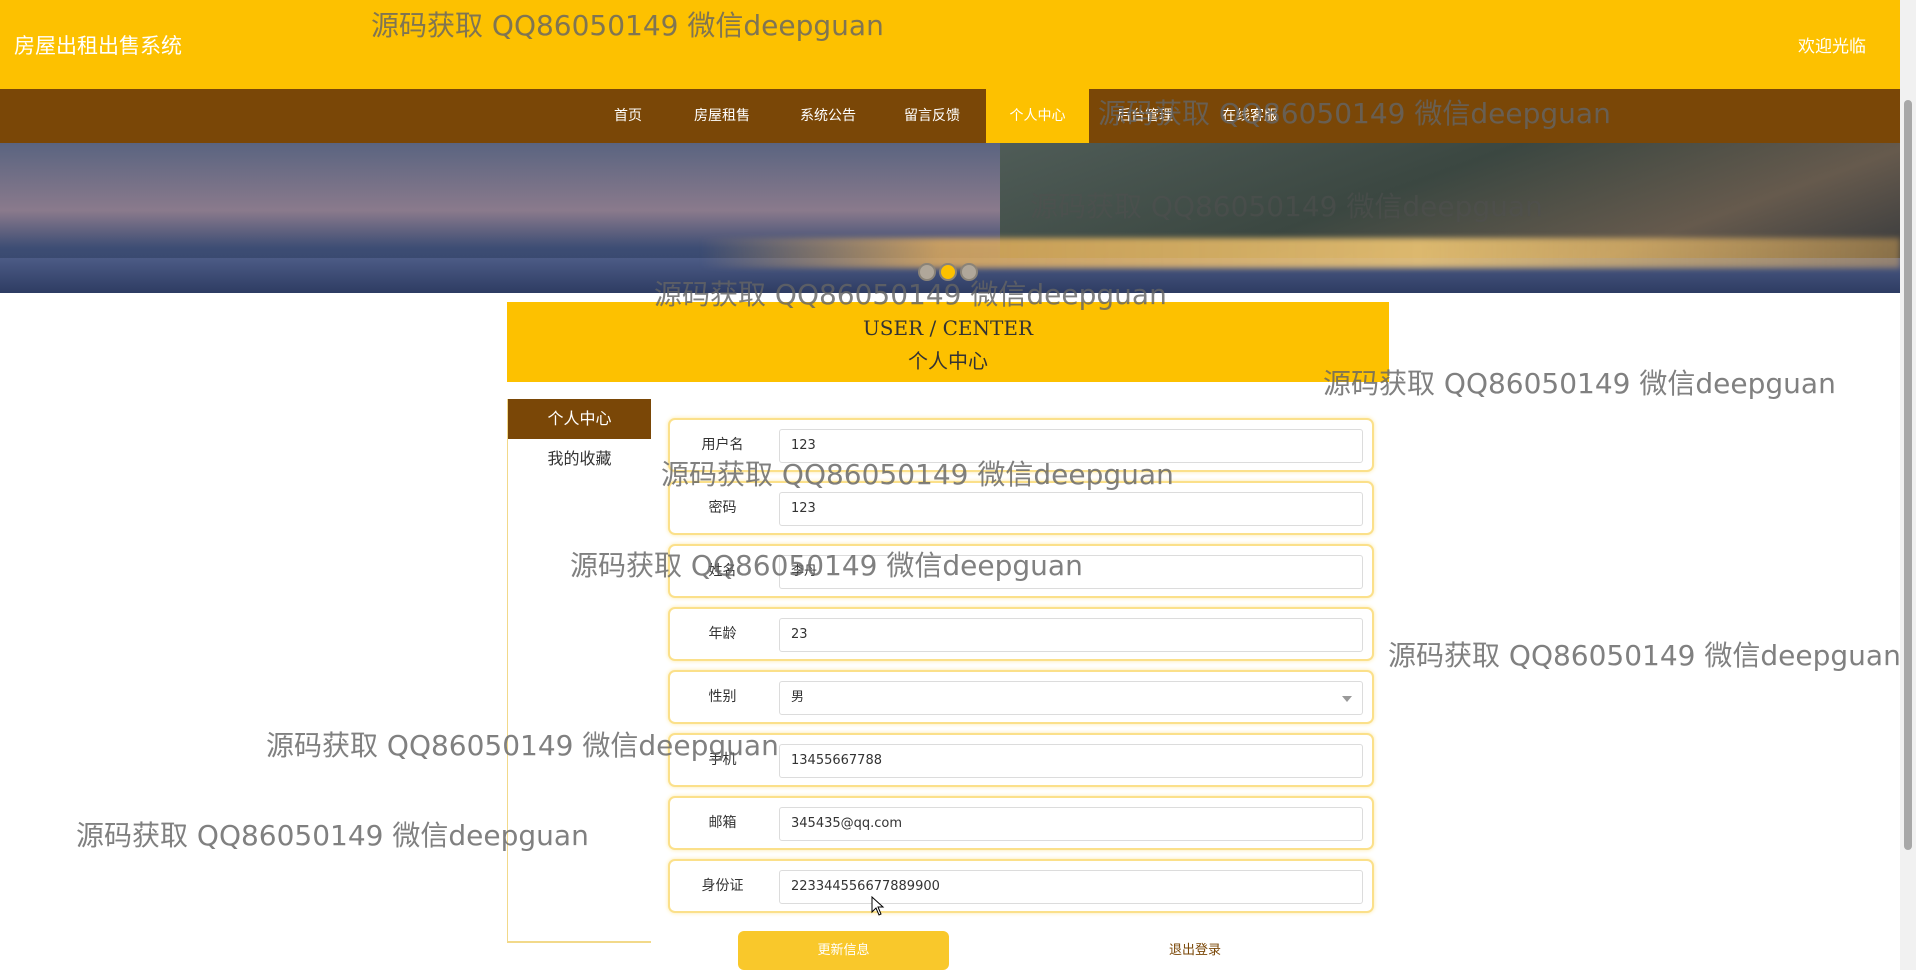  I want to click on form-row-name: 姓名 李丹, so click(1021, 571).